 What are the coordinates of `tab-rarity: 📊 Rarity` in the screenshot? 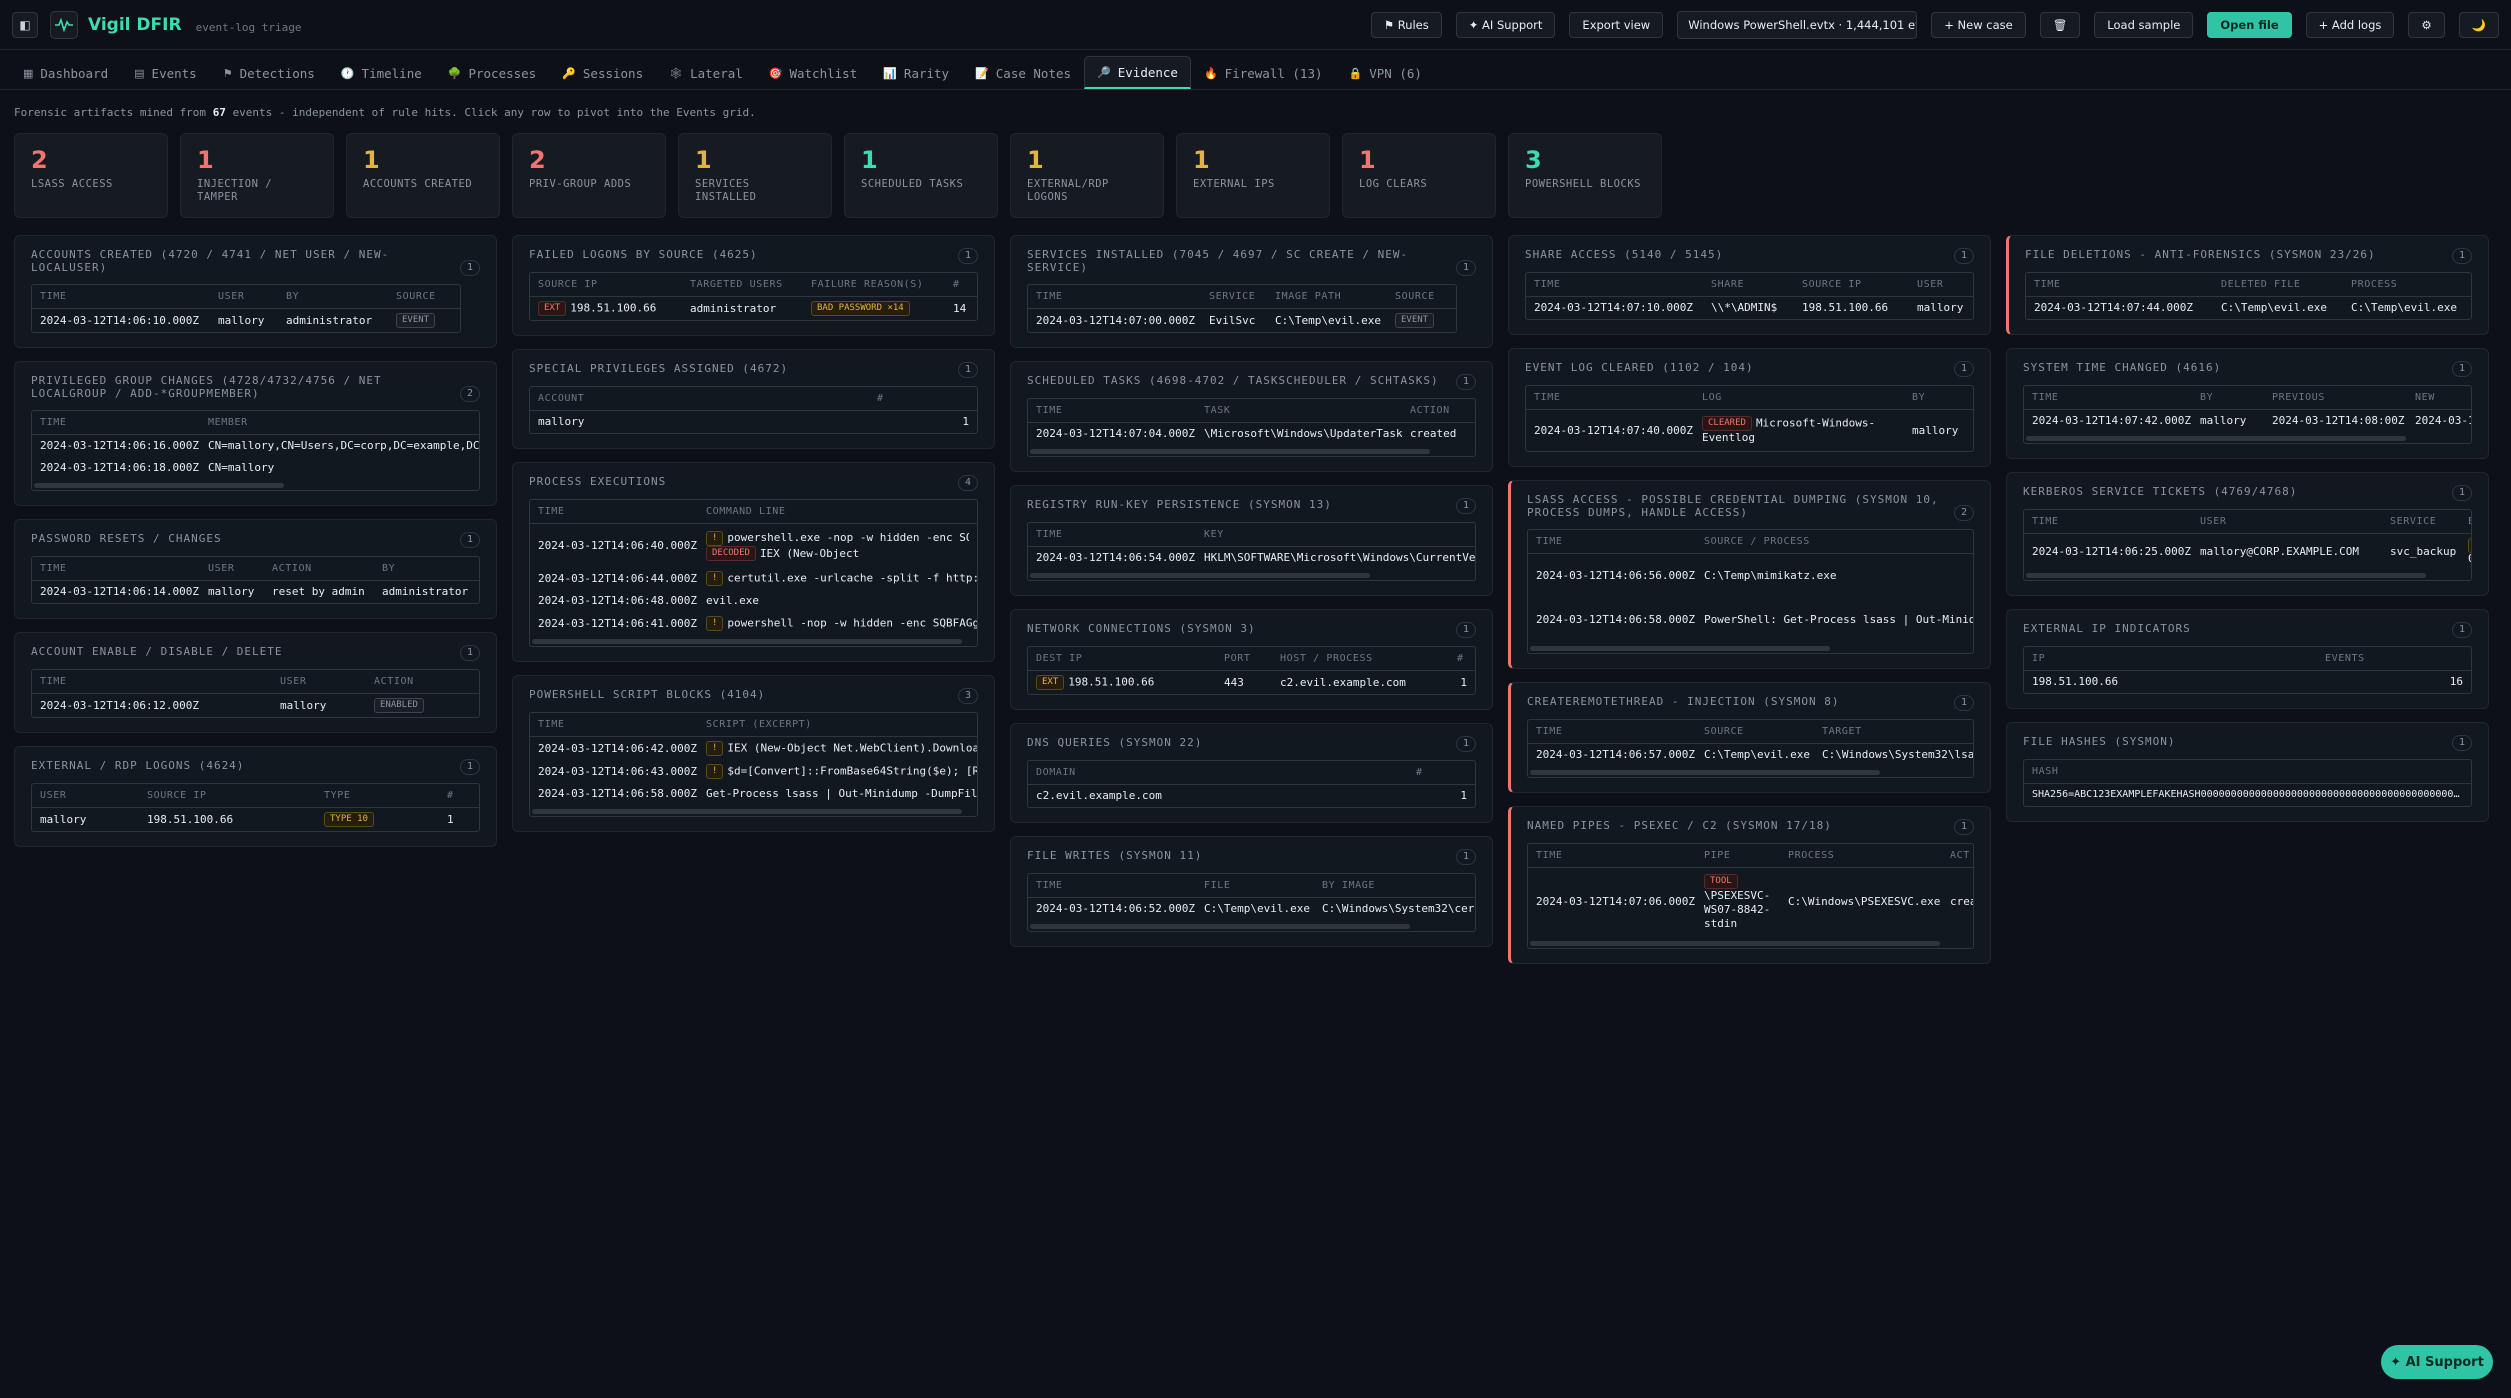 It's located at (916, 72).